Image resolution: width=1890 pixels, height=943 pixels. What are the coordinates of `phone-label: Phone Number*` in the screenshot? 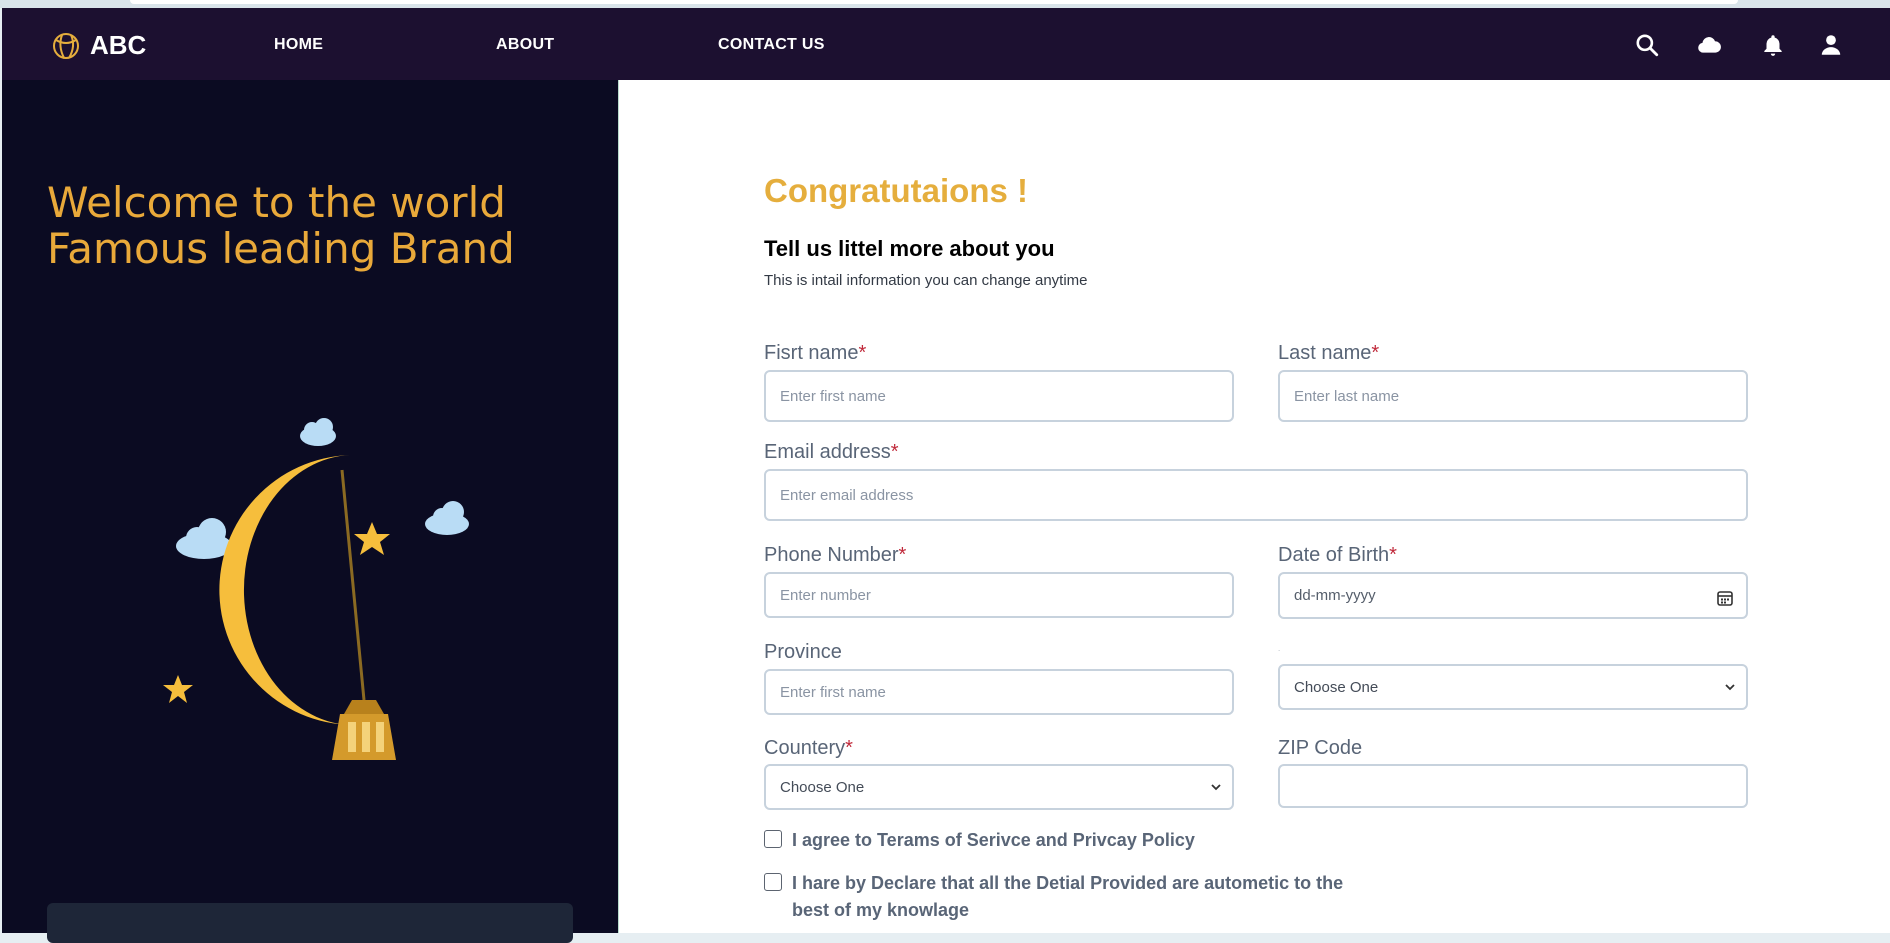 It's located at (835, 555).